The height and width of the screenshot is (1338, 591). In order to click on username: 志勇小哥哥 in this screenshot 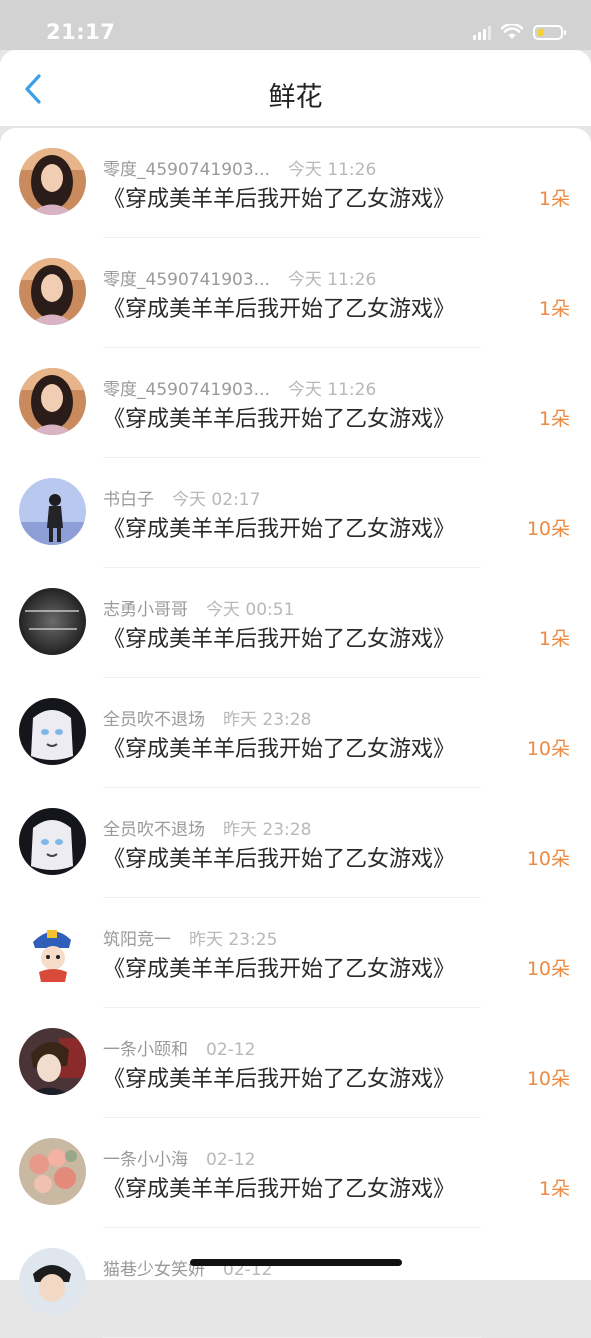, I will do `click(145, 607)`.